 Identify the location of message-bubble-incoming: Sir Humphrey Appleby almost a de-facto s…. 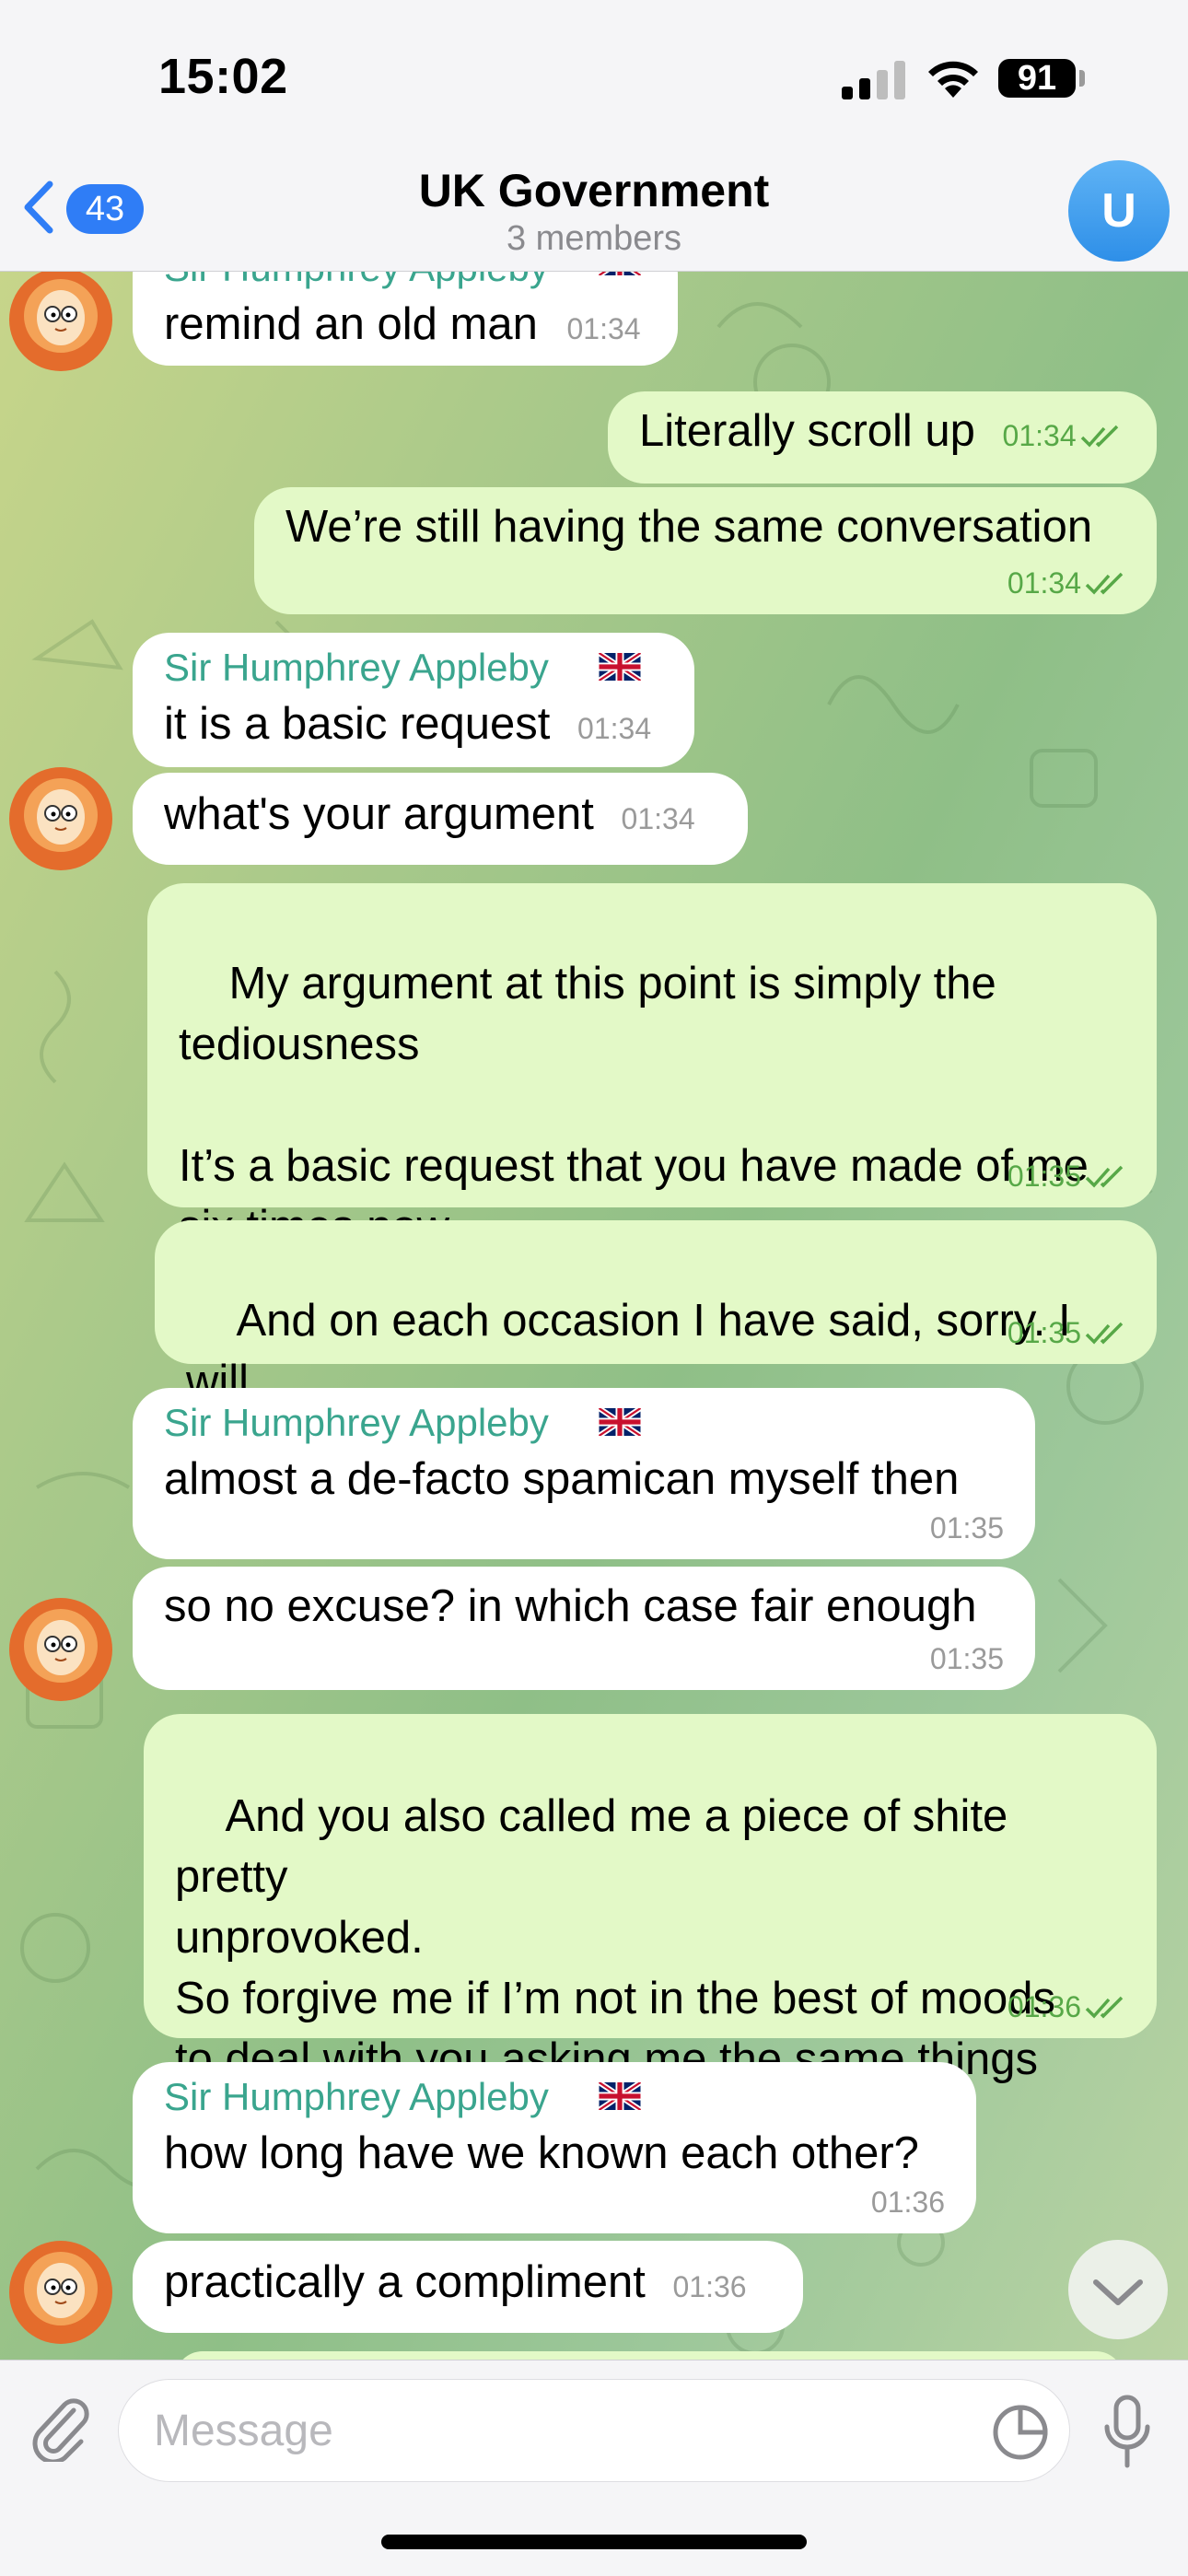
(584, 1473).